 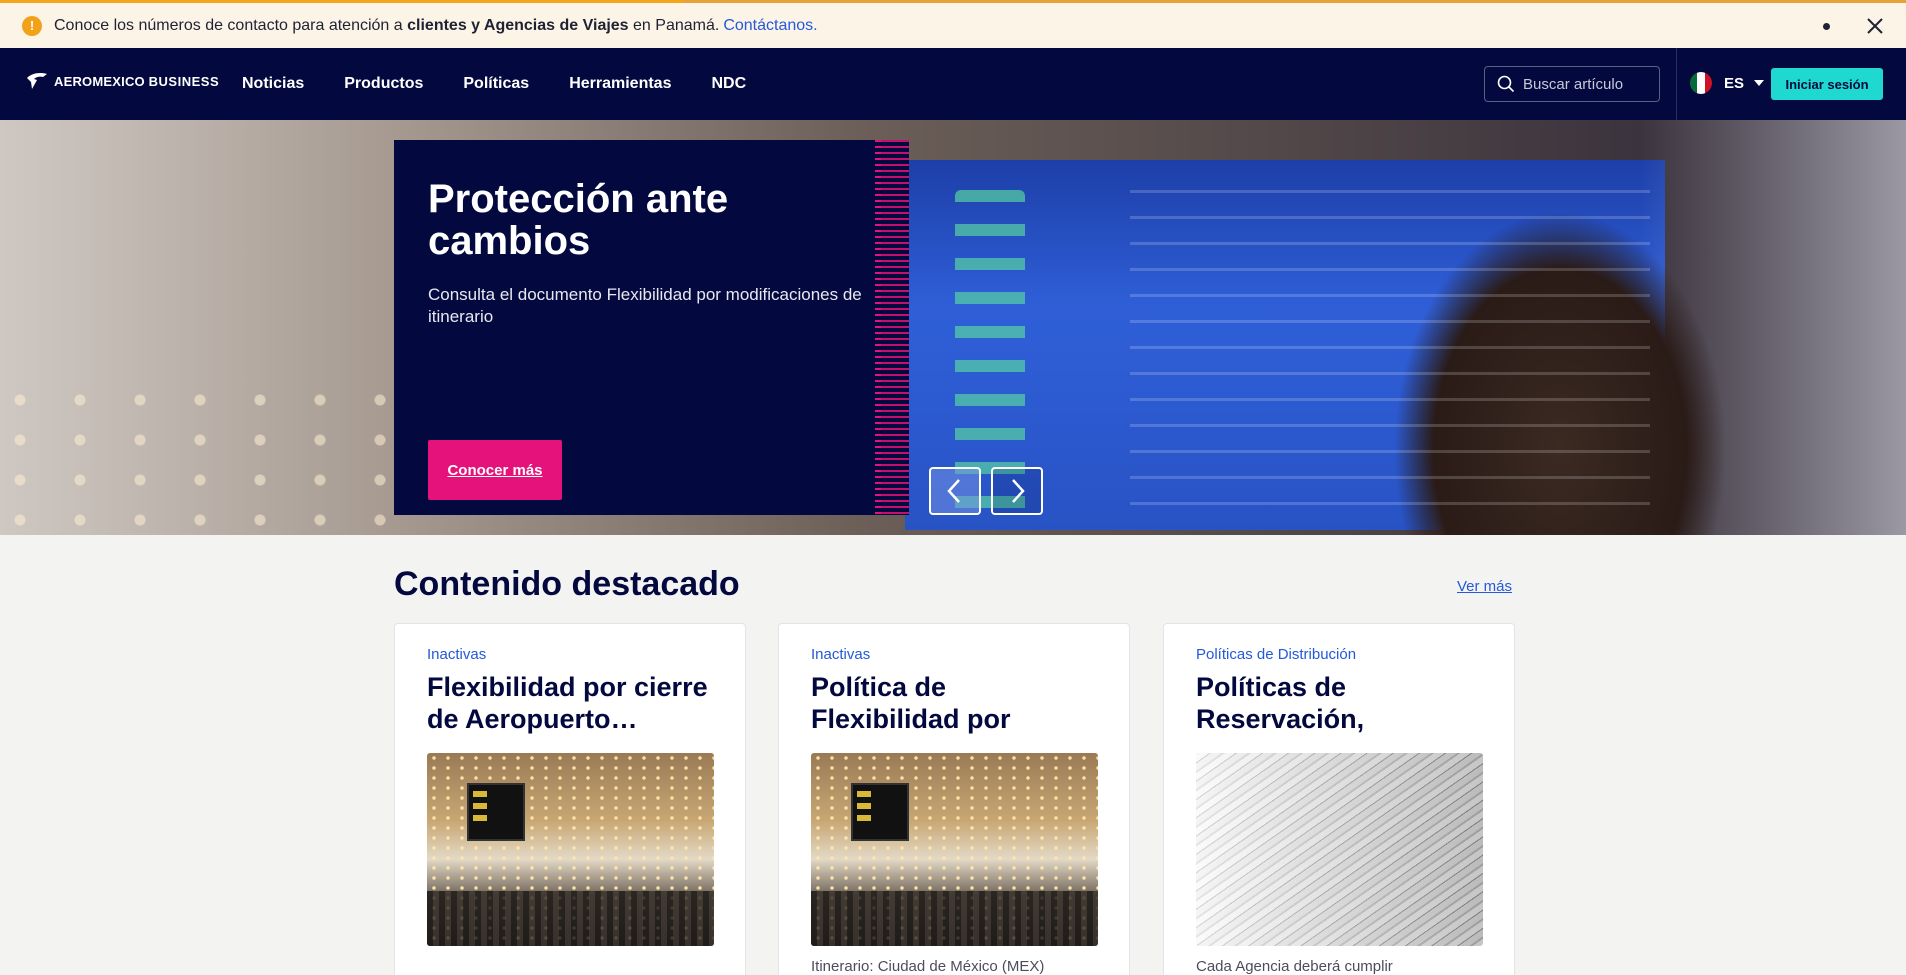 What do you see at coordinates (728, 84) in the screenshot?
I see `nav-item-ndc: NDC` at bounding box center [728, 84].